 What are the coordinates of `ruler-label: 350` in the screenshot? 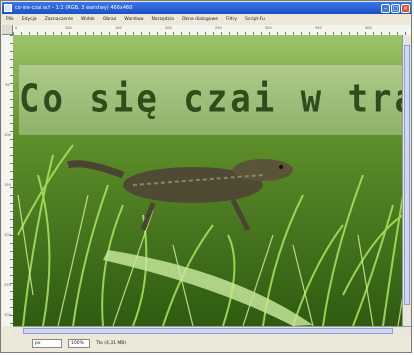 It's located at (318, 28).